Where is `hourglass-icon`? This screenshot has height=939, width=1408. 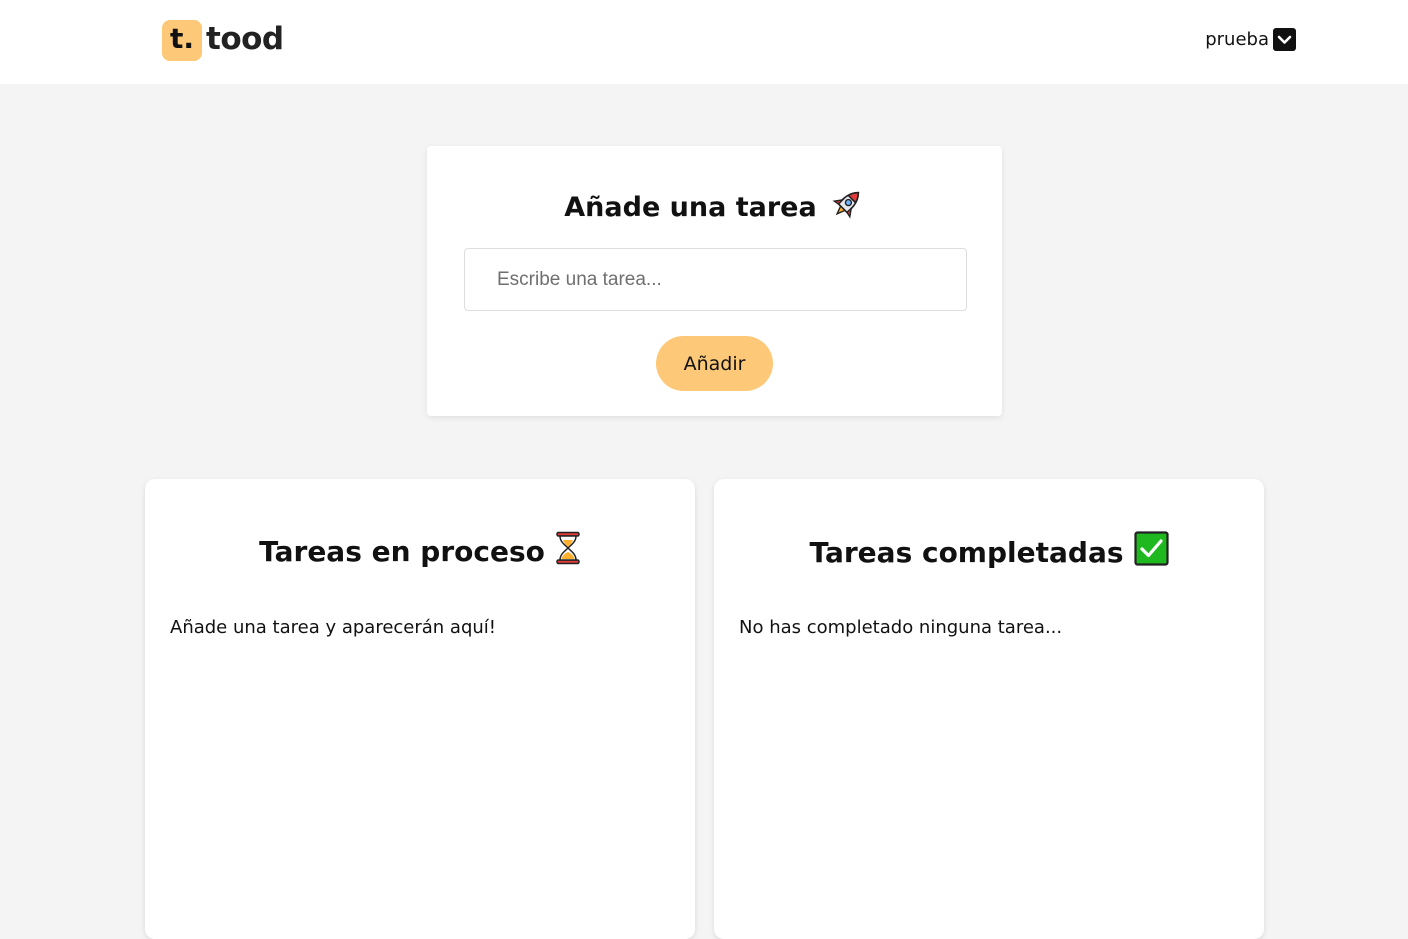 hourglass-icon is located at coordinates (568, 551).